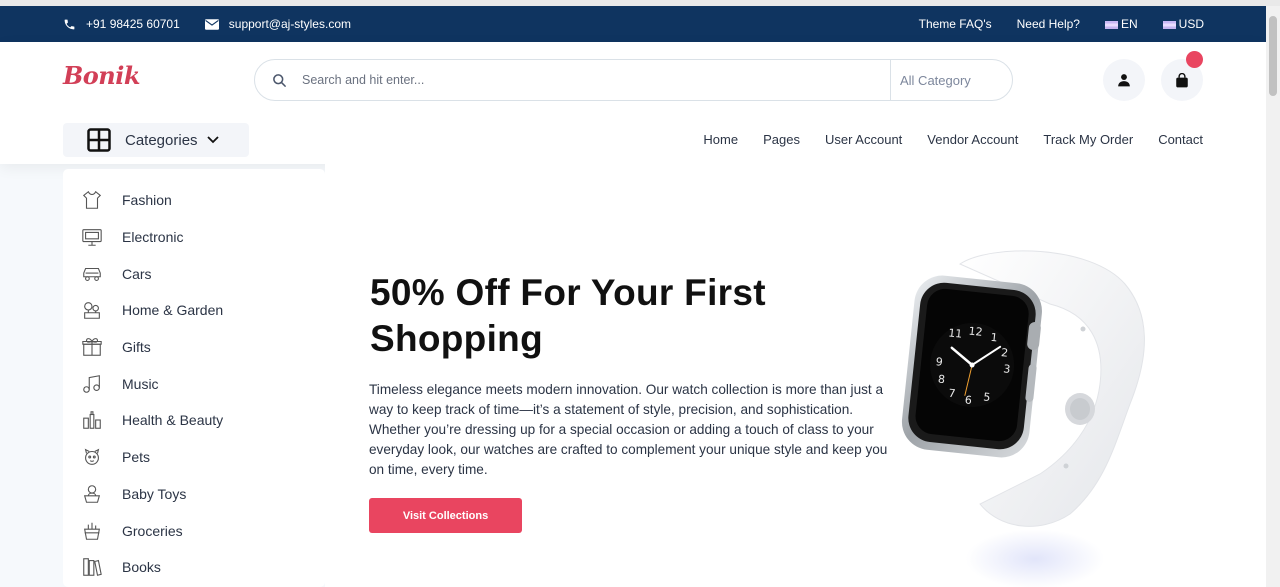 The width and height of the screenshot is (1280, 587). What do you see at coordinates (863, 139) in the screenshot?
I see `nav-user-account: User Account` at bounding box center [863, 139].